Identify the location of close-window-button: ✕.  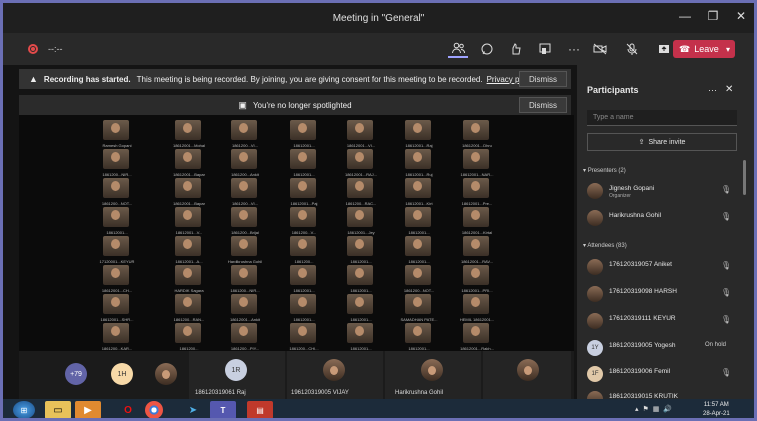
(741, 16).